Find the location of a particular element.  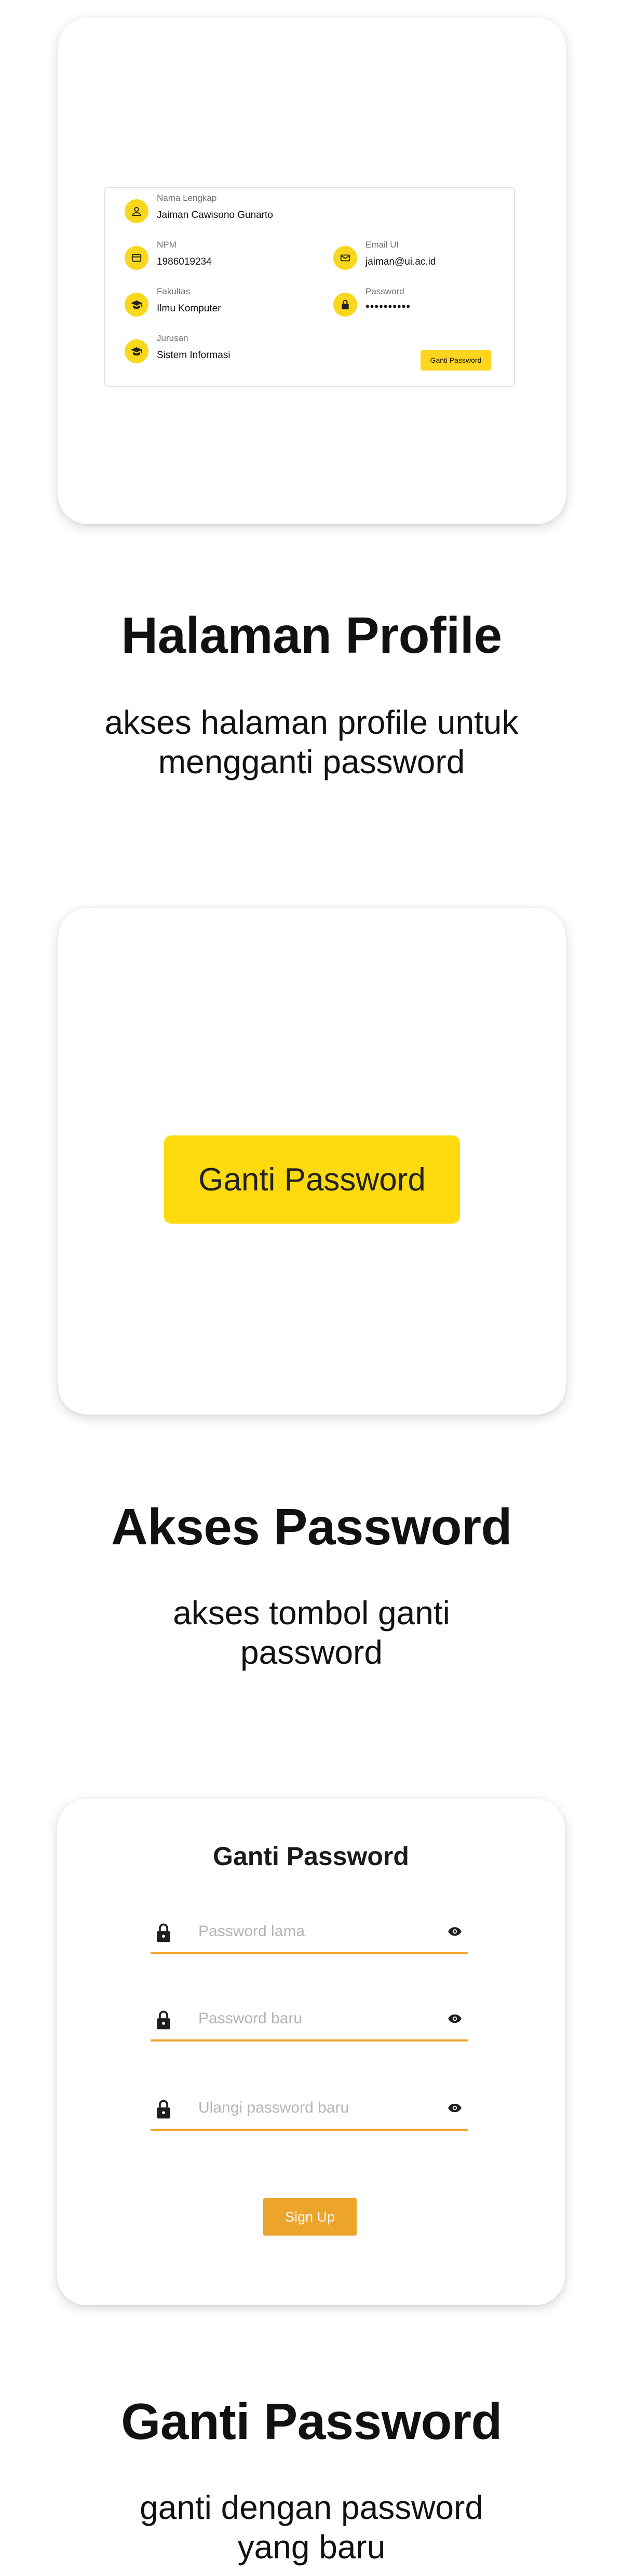

sign-up-button: Sign Up is located at coordinates (310, 2217).